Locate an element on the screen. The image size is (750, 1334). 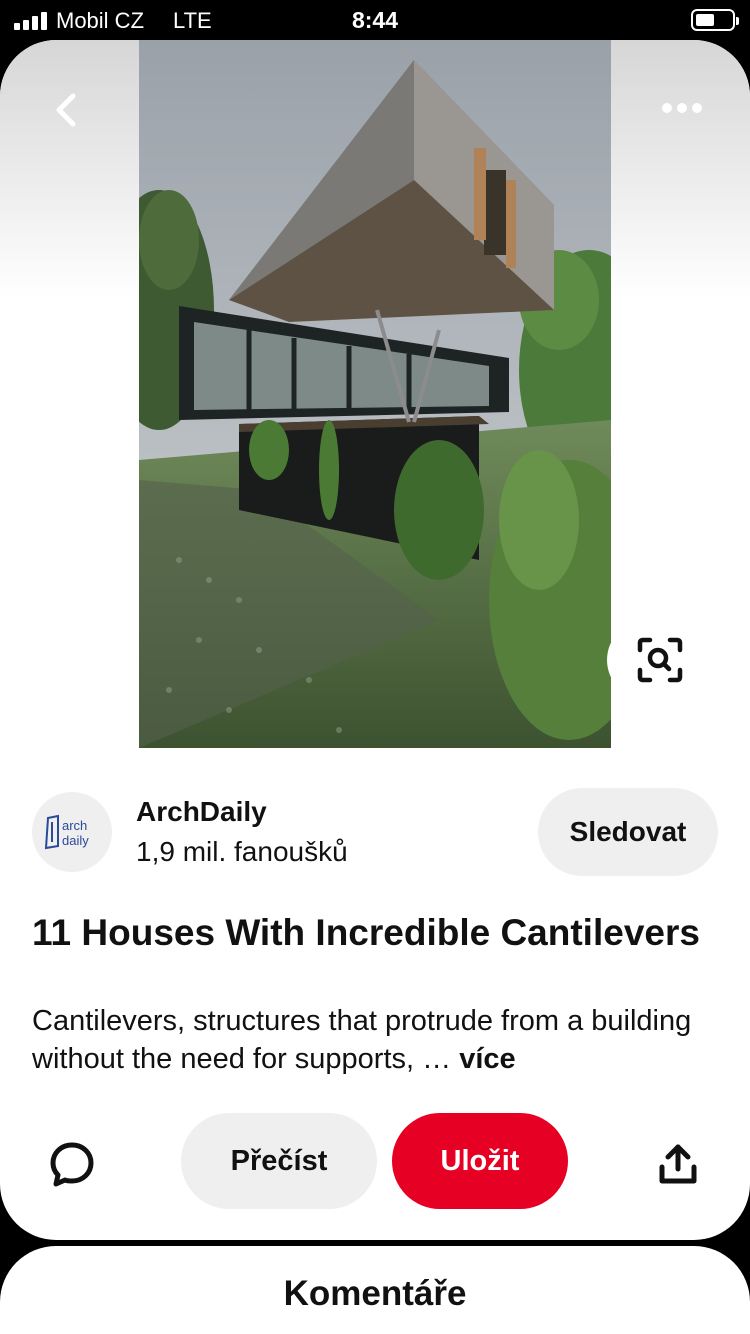
comments-panel: Komentáře is located at coordinates (375, 1290).